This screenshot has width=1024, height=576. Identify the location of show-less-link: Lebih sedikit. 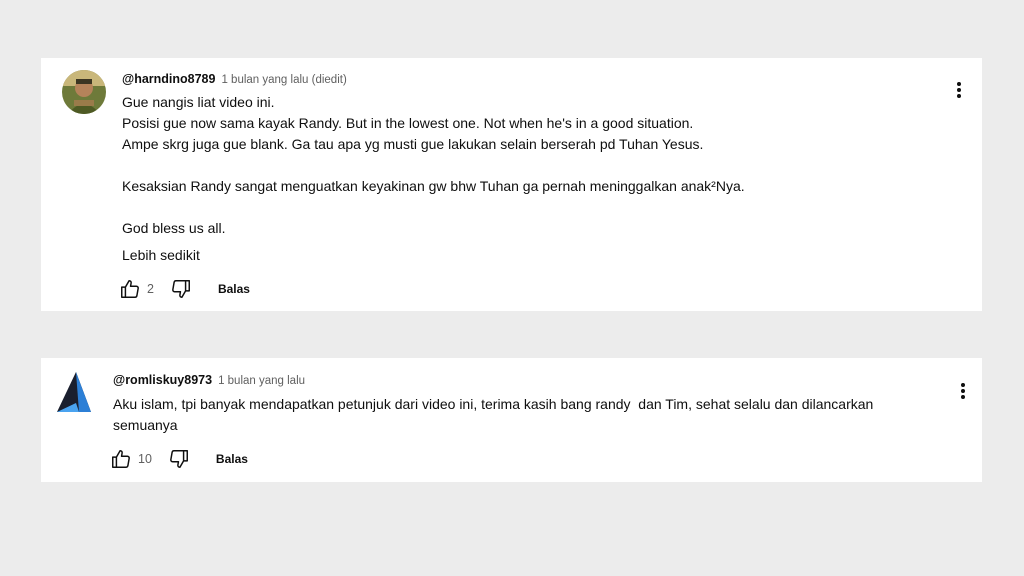
(161, 255).